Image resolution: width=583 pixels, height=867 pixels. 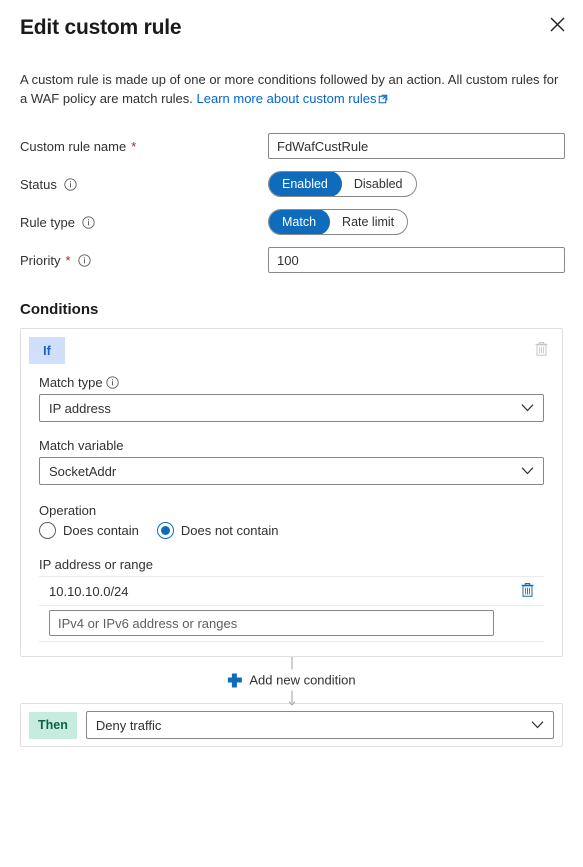 I want to click on action-card: Then Deny traffic, so click(x=291, y=725).